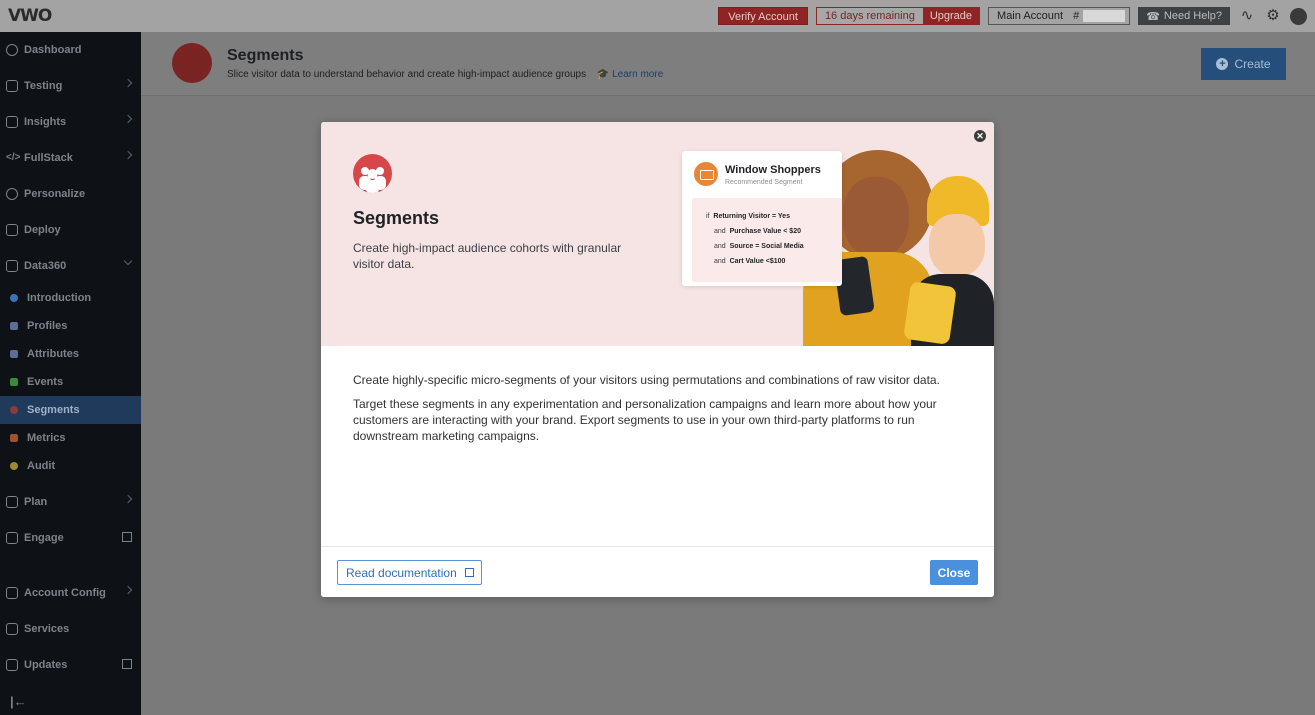 The height and width of the screenshot is (715, 1315). What do you see at coordinates (70, 665) in the screenshot?
I see `sidebar-item-updates: Updates` at bounding box center [70, 665].